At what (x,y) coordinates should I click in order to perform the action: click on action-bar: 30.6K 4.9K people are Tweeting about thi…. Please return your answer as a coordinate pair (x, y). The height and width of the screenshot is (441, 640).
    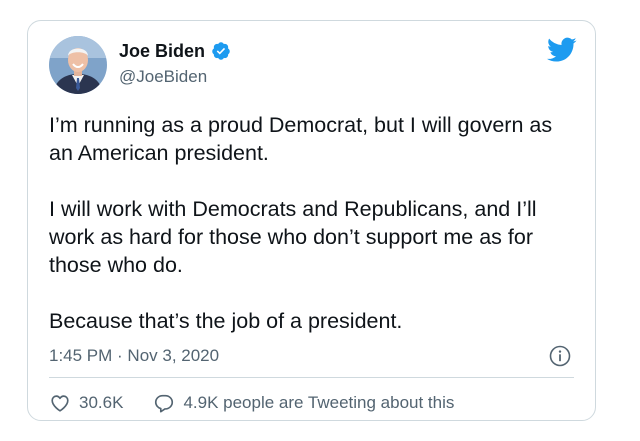
    Looking at the image, I should click on (251, 403).